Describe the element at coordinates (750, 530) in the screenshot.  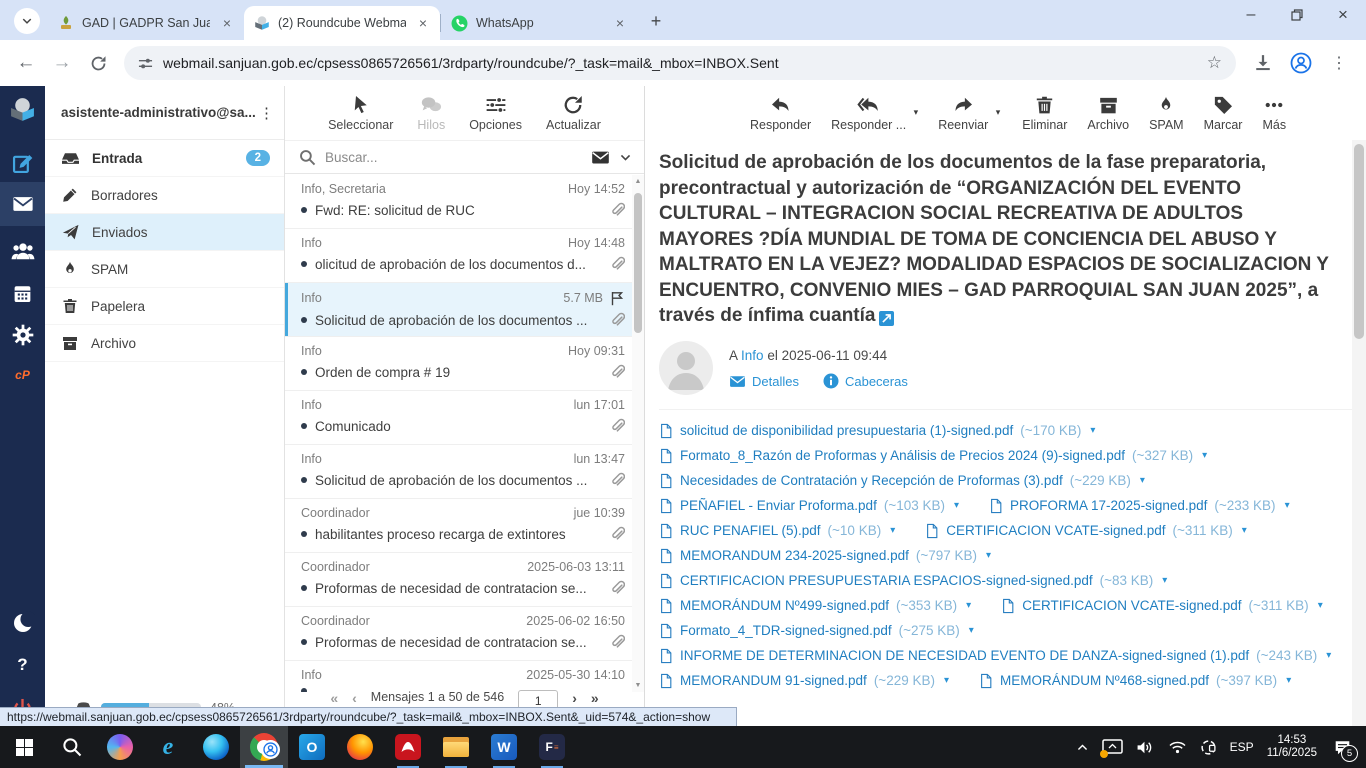
I see `attachment-name: RUC PENAFIEL (5).pdf` at that location.